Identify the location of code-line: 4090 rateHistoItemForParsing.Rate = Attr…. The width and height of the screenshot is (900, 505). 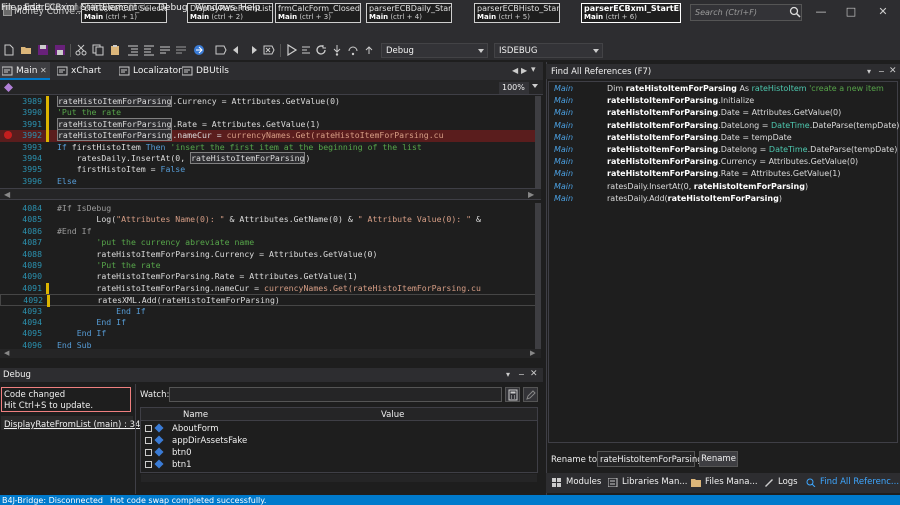
(270, 276).